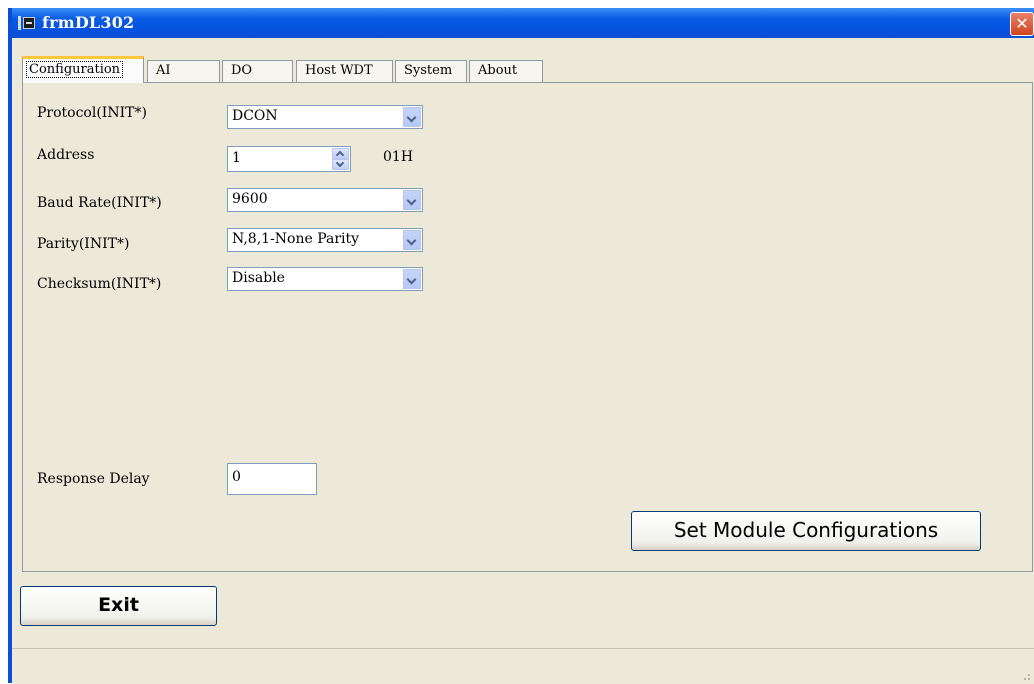 The height and width of the screenshot is (684, 1034). Describe the element at coordinates (1022, 24) in the screenshot. I see `close-icon: ✕` at that location.